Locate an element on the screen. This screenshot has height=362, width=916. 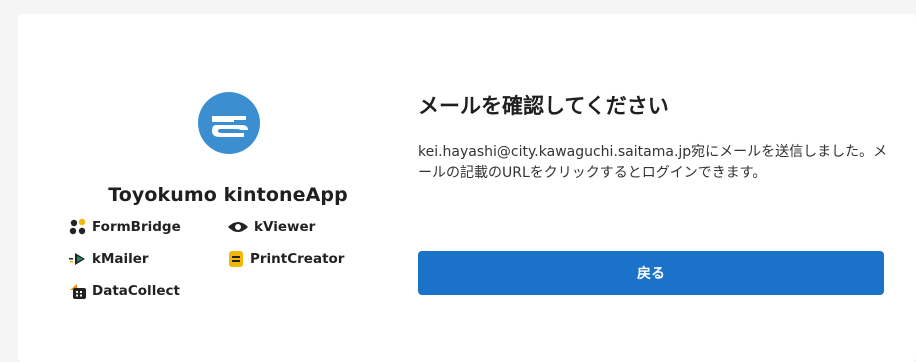
toyokumo-logo-icon is located at coordinates (229, 123).